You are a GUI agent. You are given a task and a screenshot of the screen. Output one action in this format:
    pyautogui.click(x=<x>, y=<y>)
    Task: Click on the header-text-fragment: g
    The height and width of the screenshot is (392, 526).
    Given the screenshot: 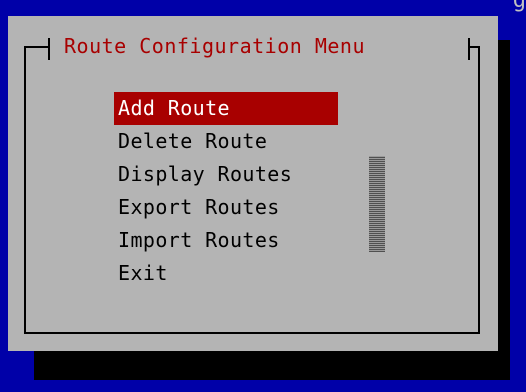 What is the action you would take?
    pyautogui.click(x=519, y=6)
    